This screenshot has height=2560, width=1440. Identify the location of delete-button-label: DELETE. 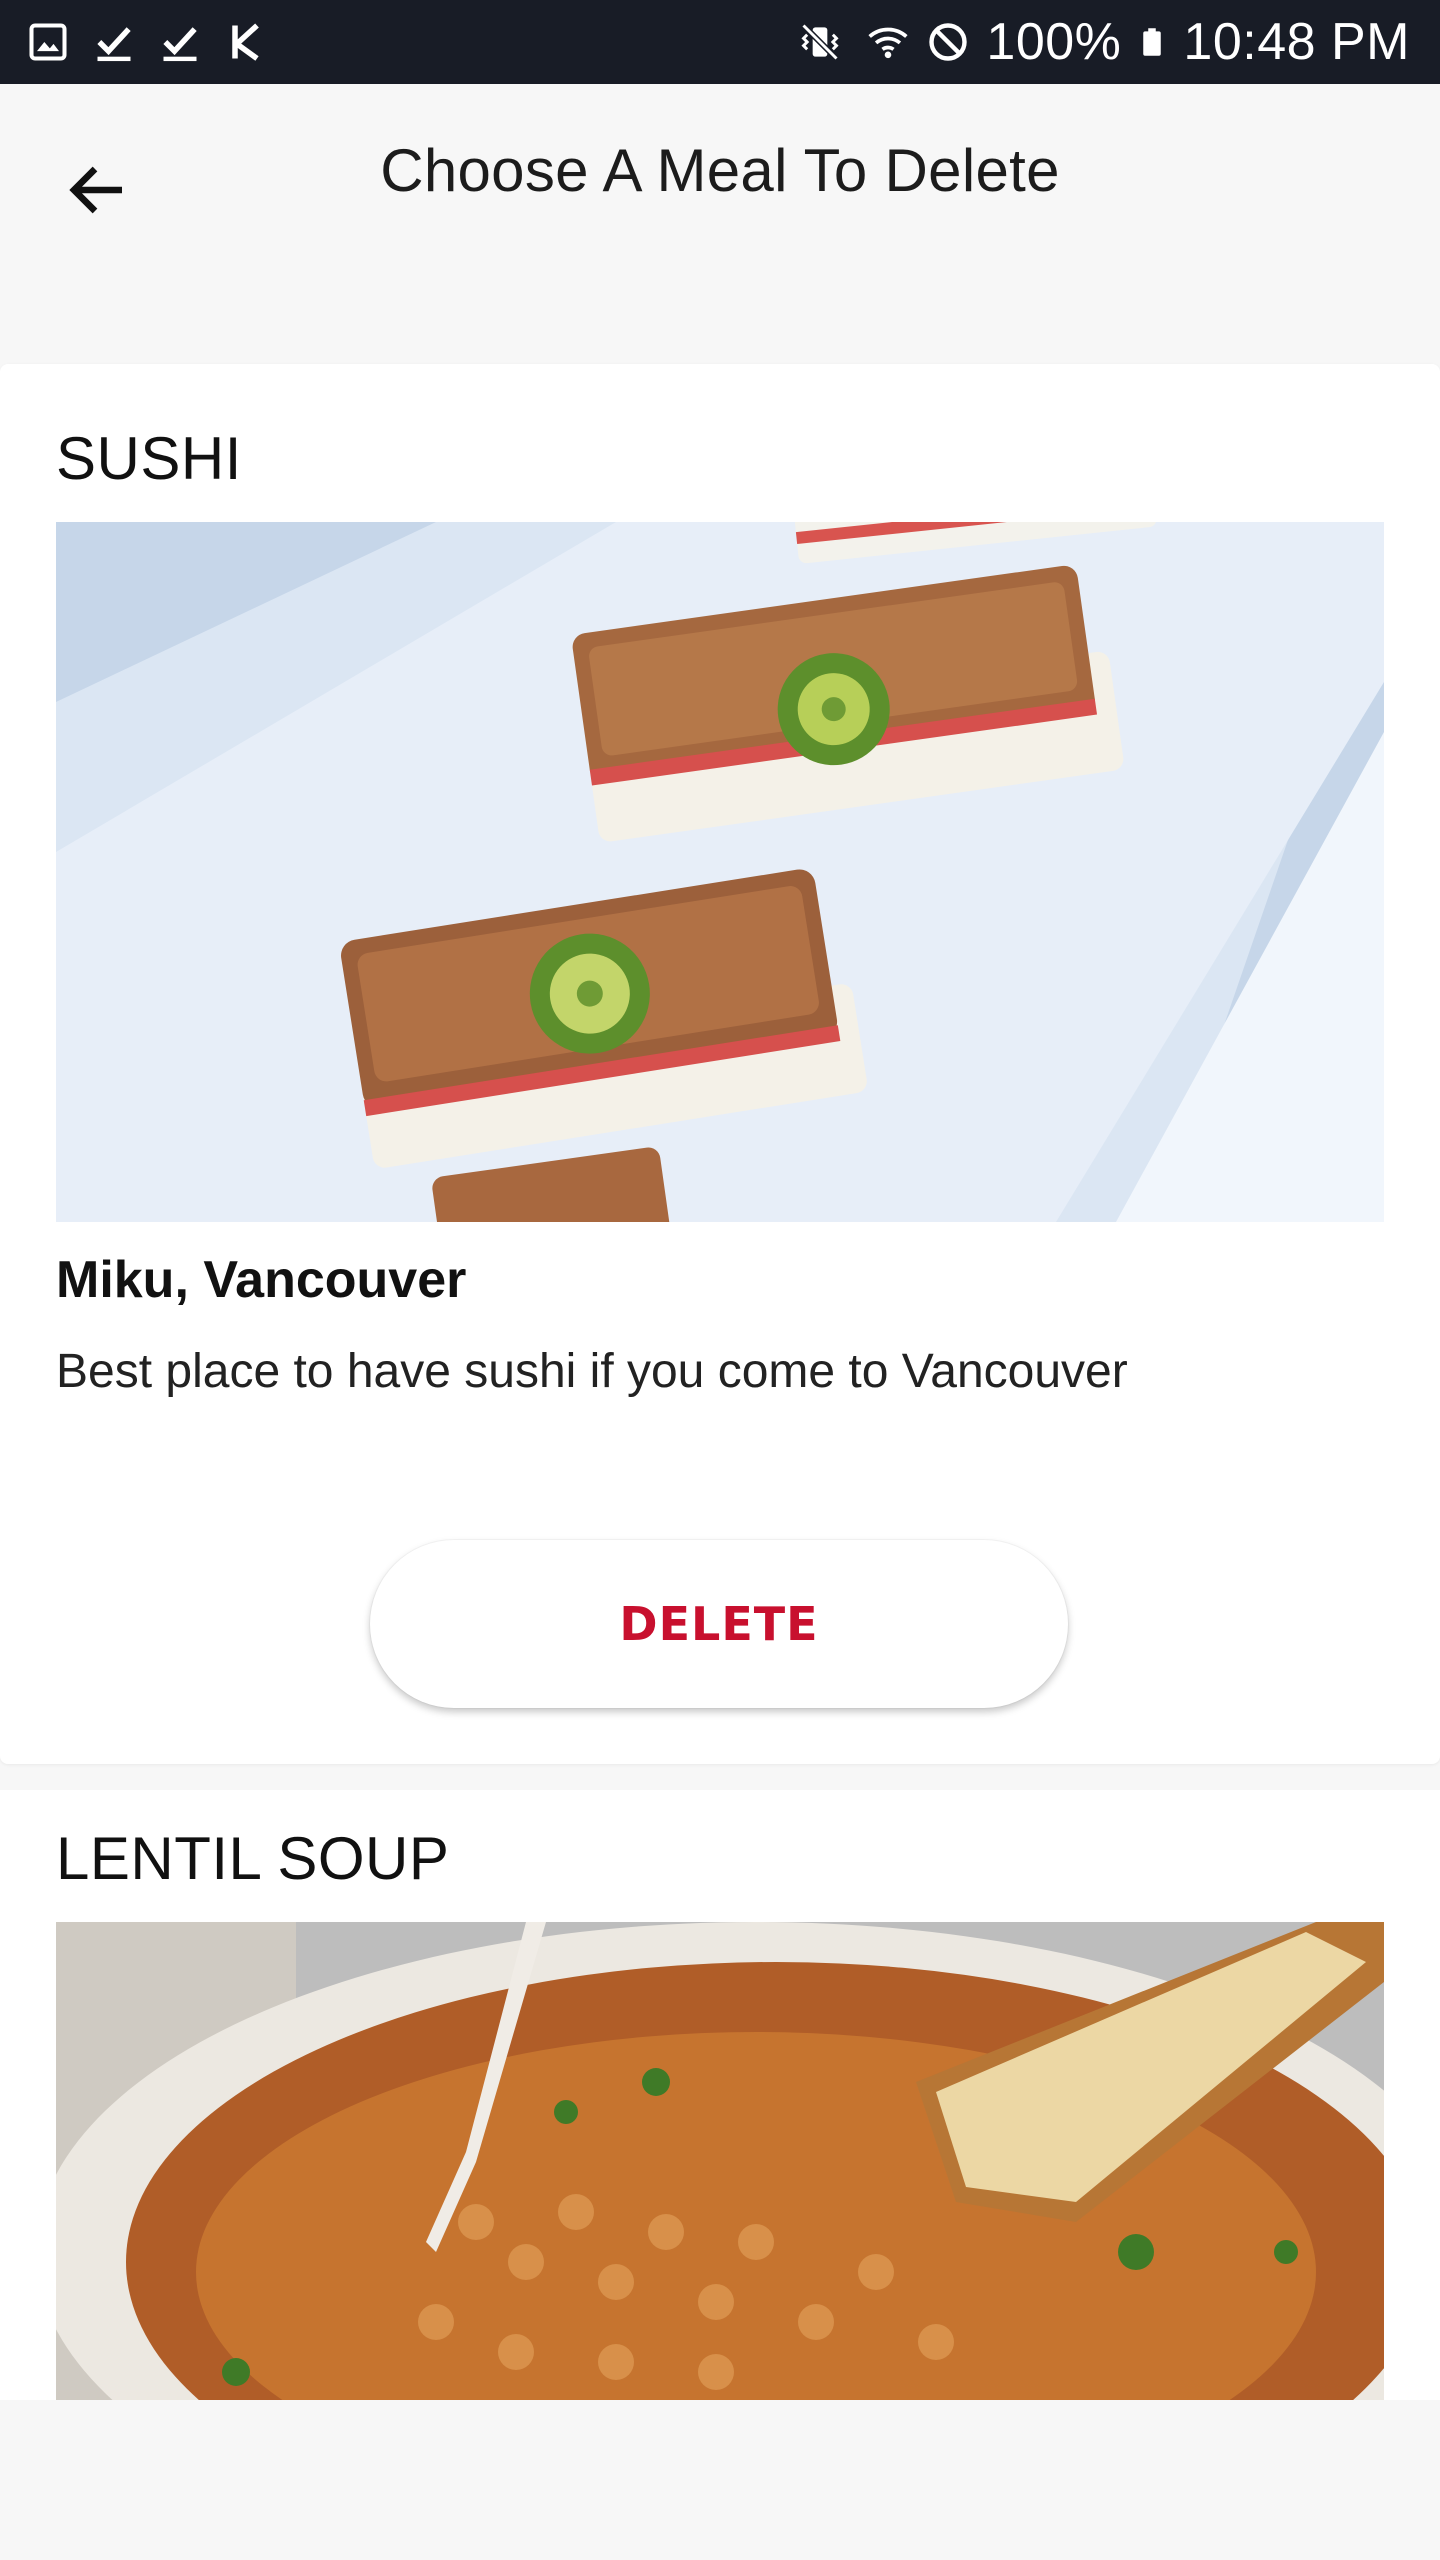
(719, 1624).